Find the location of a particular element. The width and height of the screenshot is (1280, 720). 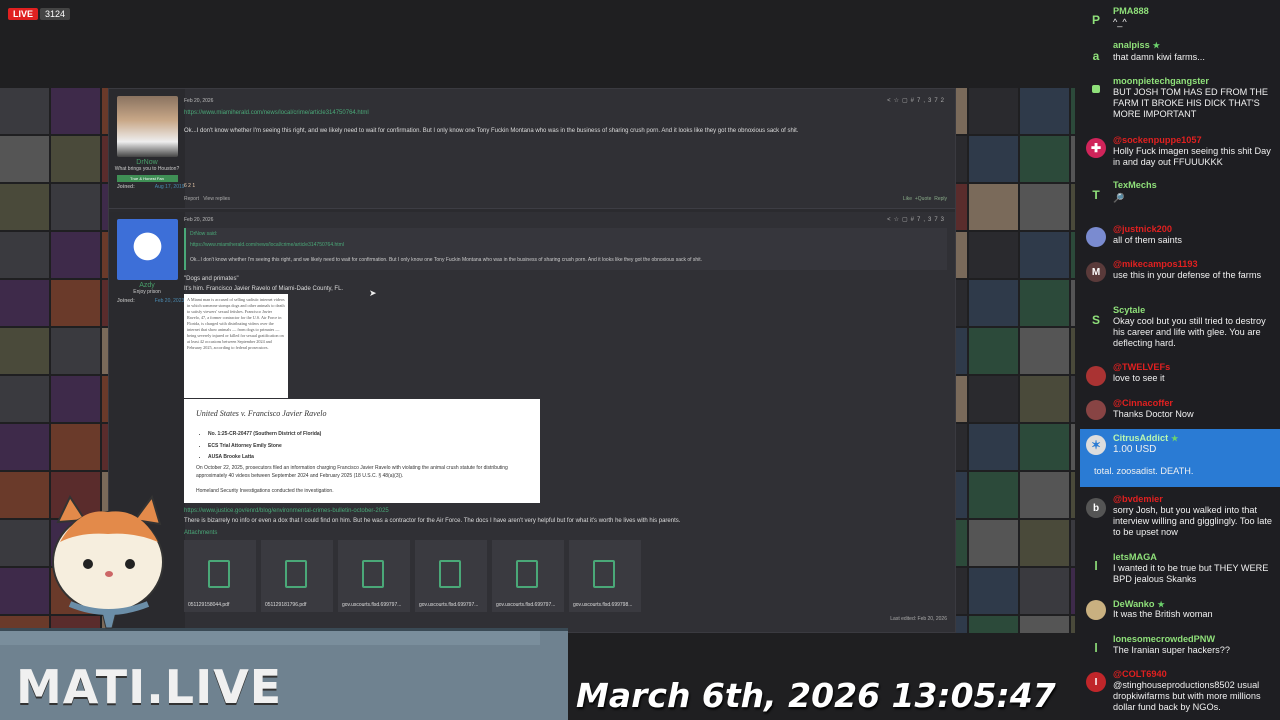

user-initial-icon: l is located at coordinates (1096, 647).